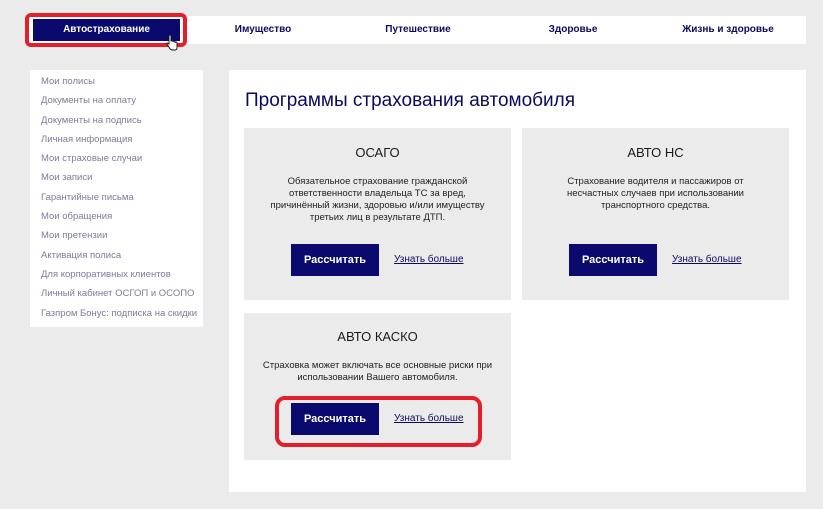  I want to click on sidebar-item-my-policies: Мои полисы, so click(116, 81).